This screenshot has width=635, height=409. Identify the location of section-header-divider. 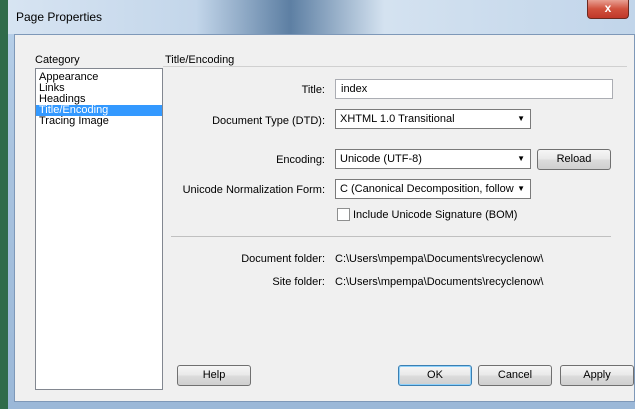
(395, 66).